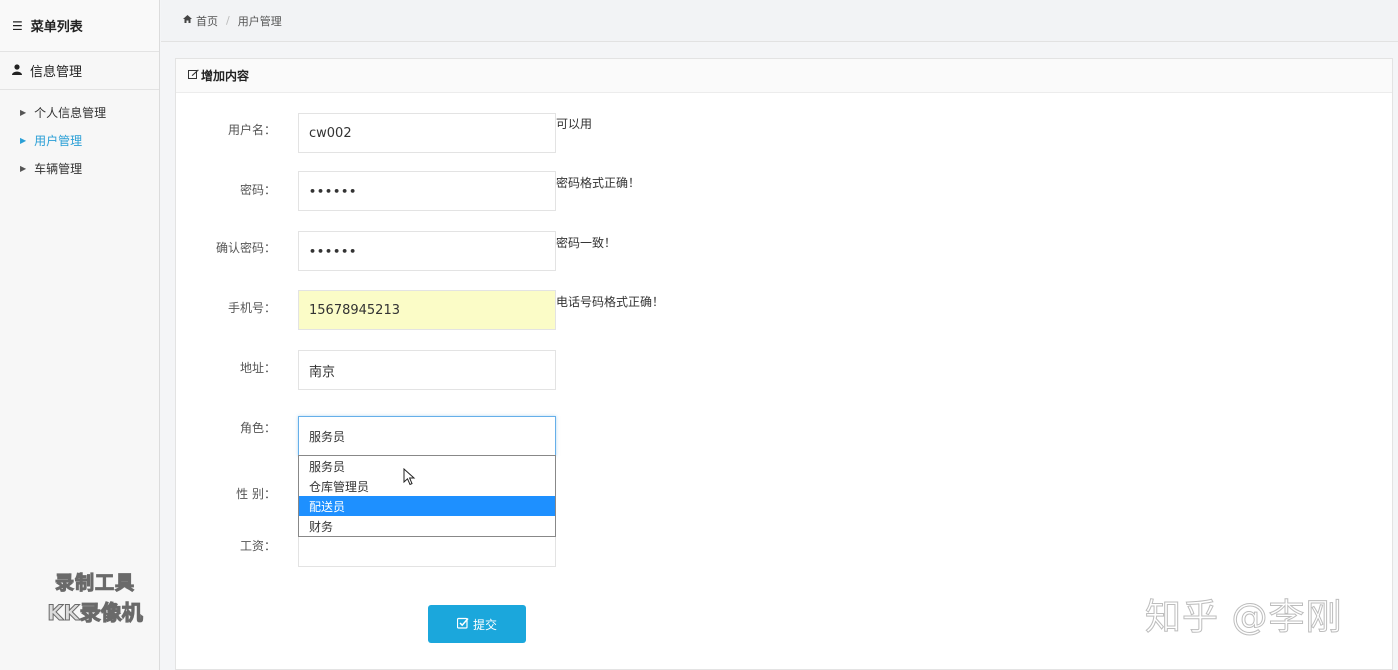 This screenshot has width=1398, height=670. I want to click on salary-label: 工资：, so click(257, 546).